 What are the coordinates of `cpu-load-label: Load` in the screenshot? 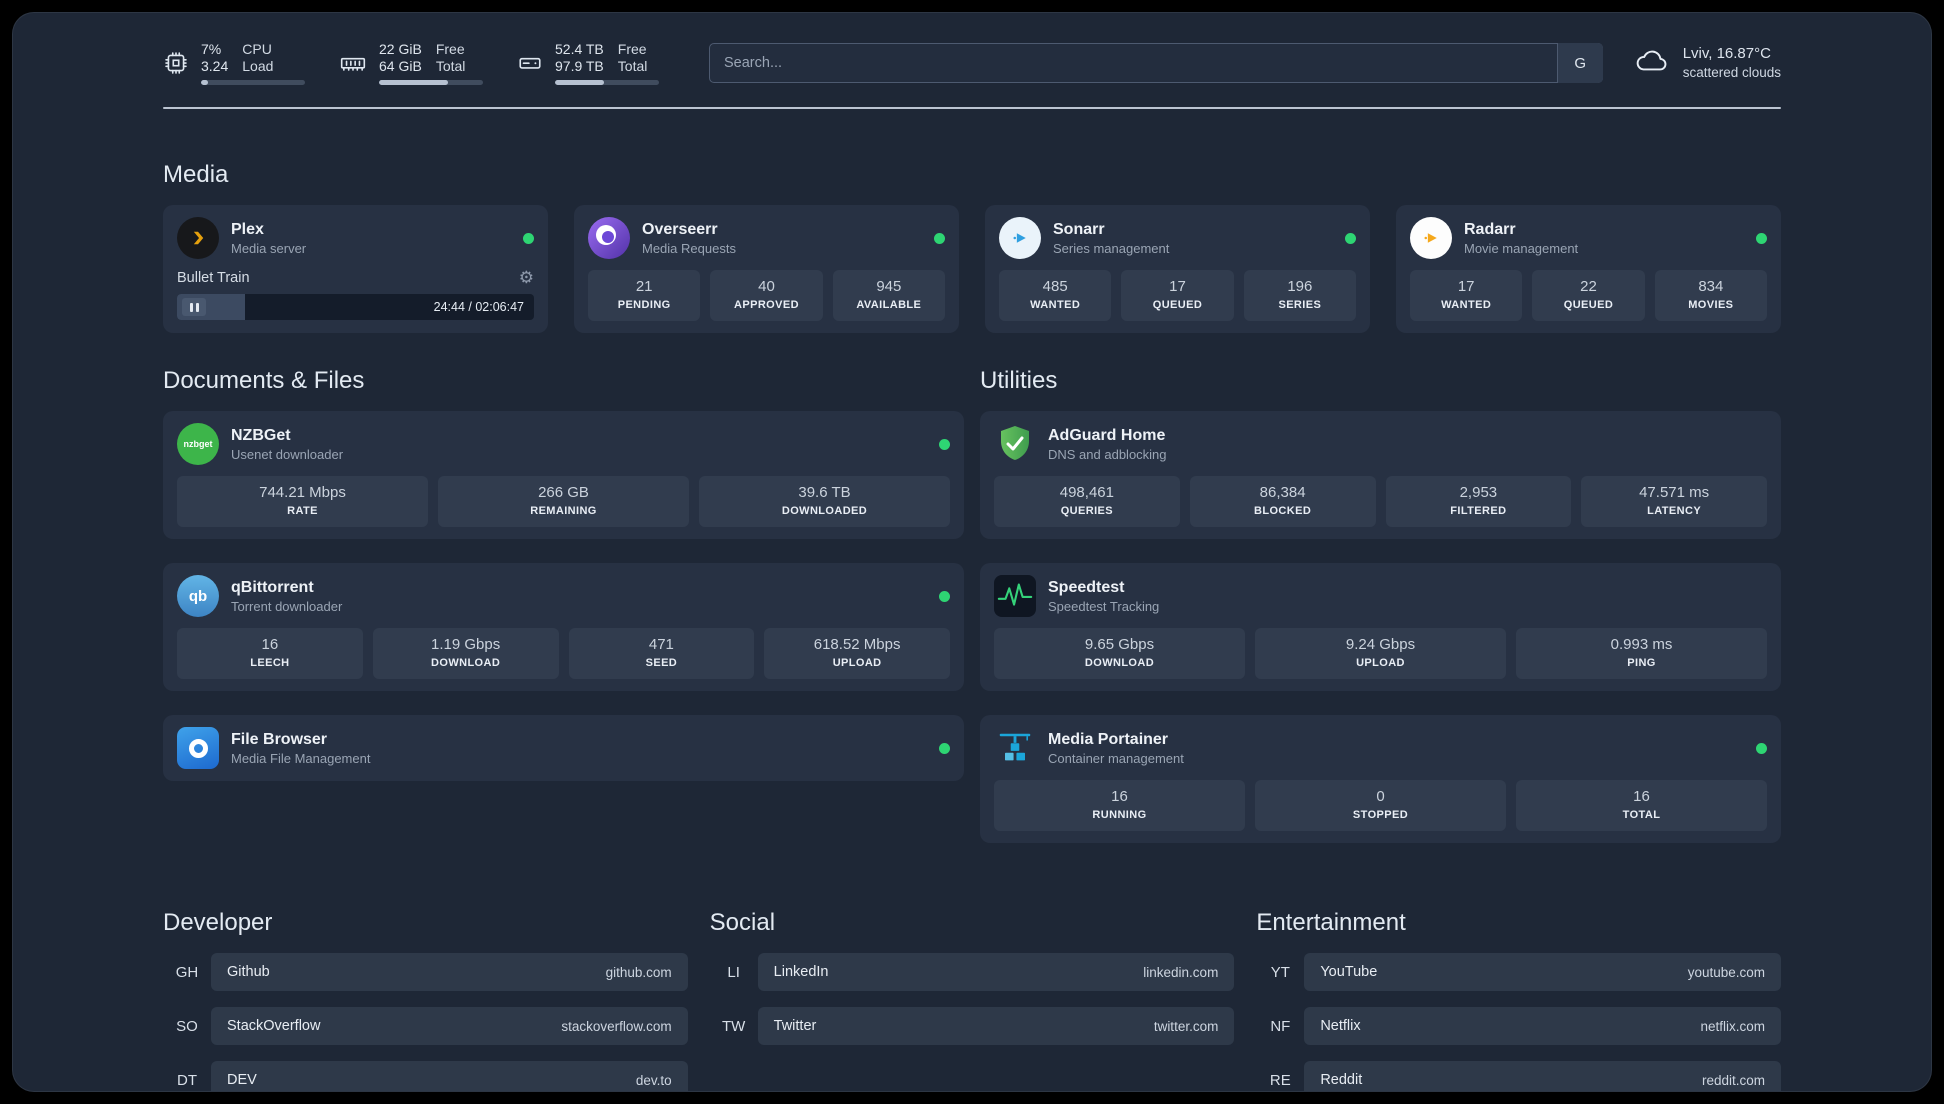 It's located at (258, 66).